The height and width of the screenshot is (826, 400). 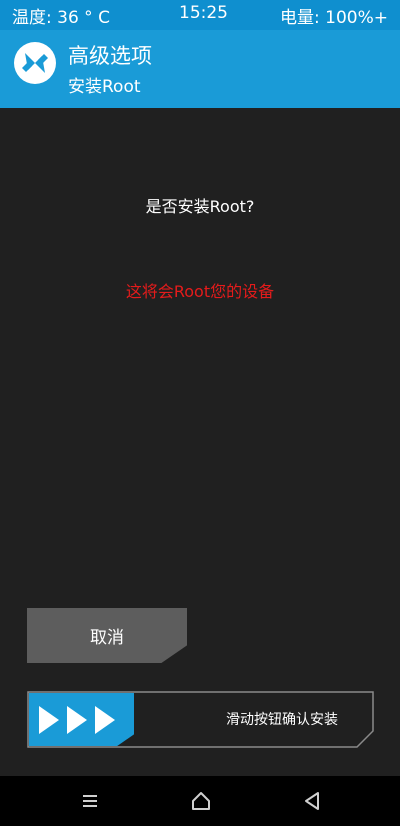 What do you see at coordinates (77, 720) in the screenshot?
I see `triple-arrow-icon` at bounding box center [77, 720].